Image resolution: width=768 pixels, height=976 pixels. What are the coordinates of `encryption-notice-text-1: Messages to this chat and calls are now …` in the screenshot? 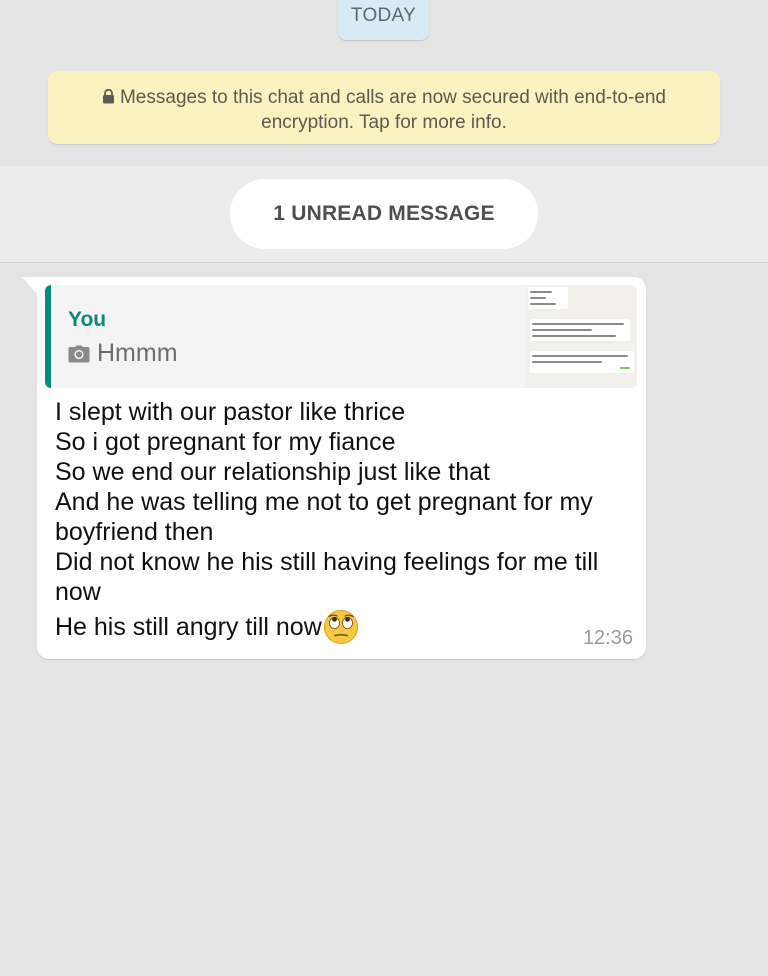 It's located at (393, 97).